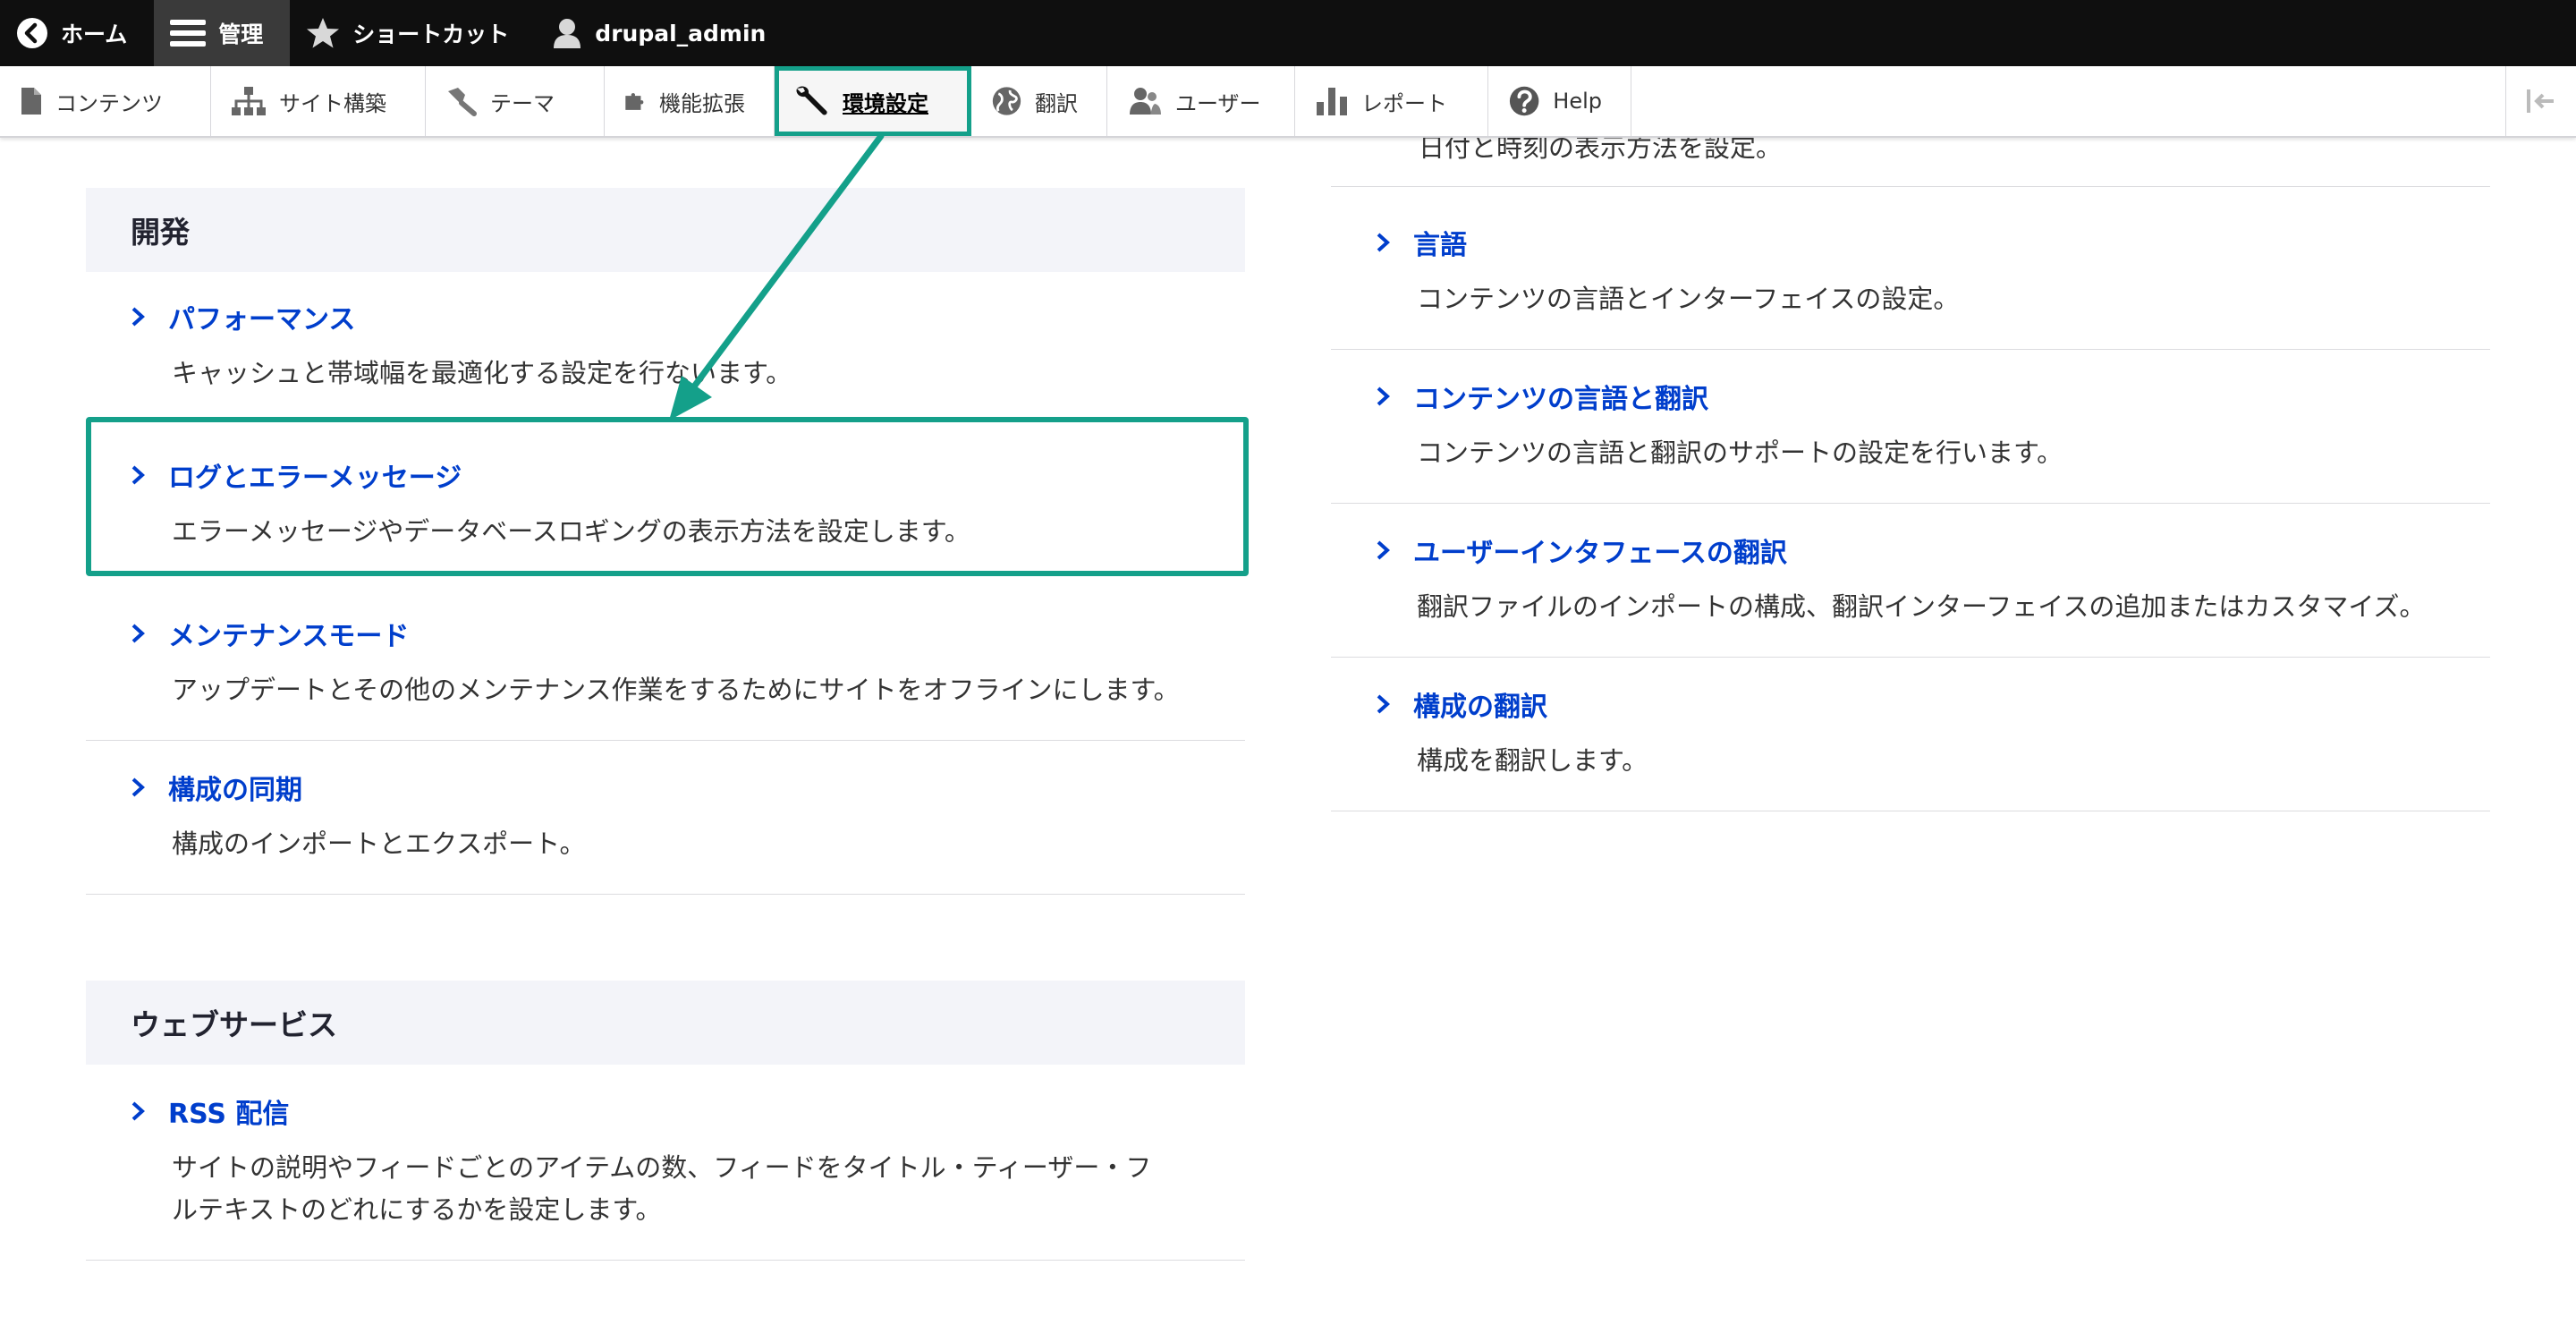 This screenshot has height=1342, width=2576. I want to click on list-item-performance: パフォーマンス キャッシュと帯域幅を最適化する設定を行ないます。, so click(665, 345).